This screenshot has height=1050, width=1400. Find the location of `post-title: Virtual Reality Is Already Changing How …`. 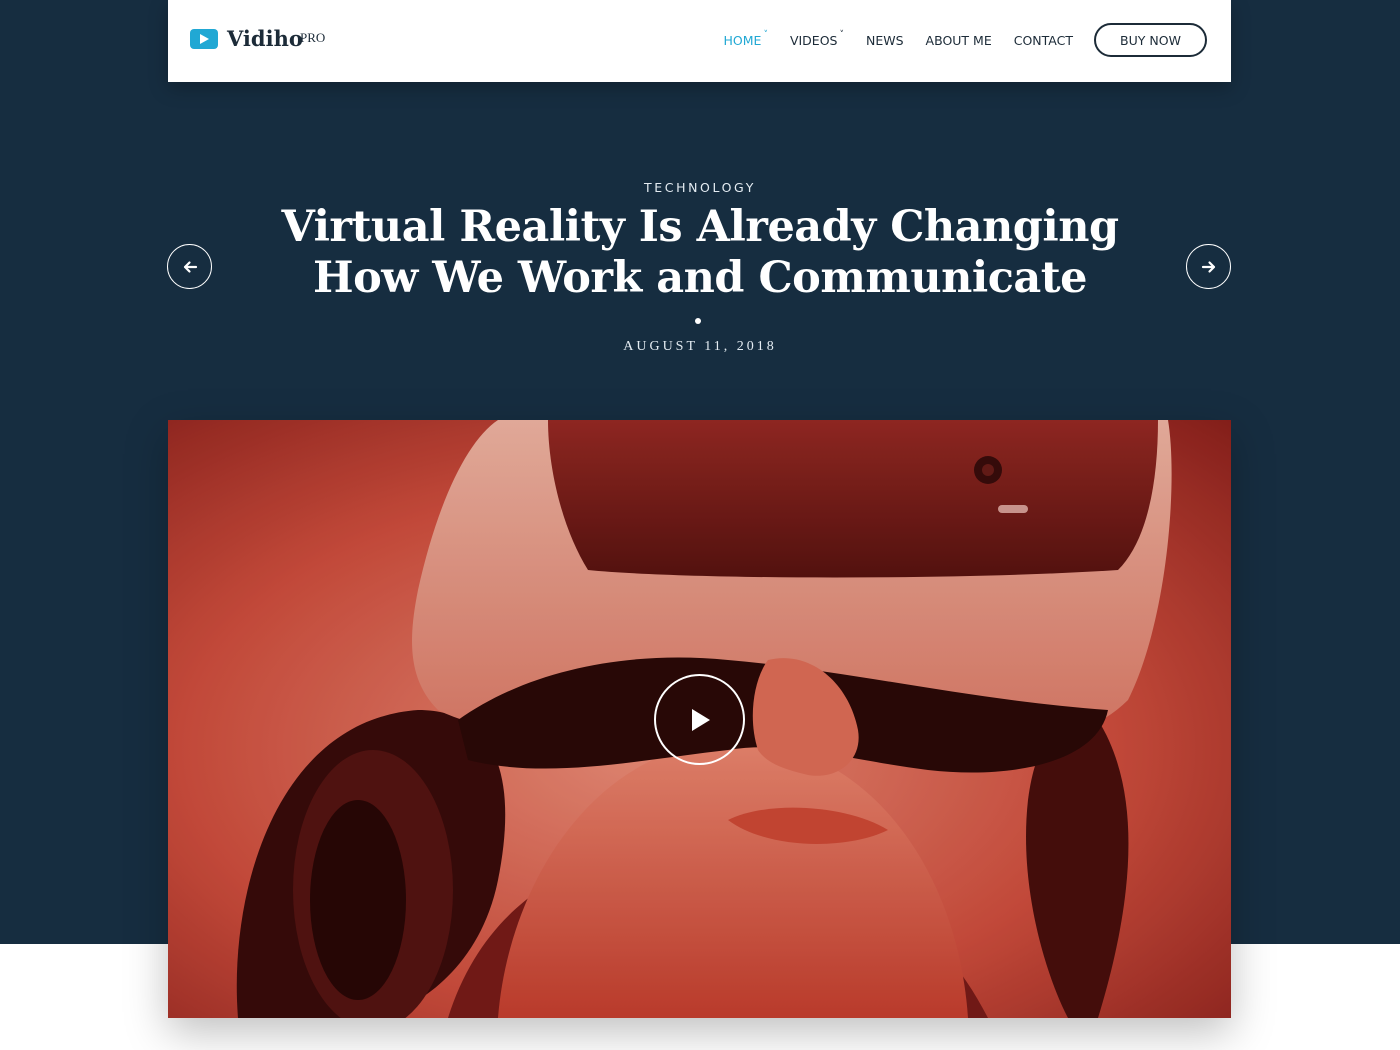

post-title: Virtual Reality Is Already Changing How … is located at coordinates (700, 253).